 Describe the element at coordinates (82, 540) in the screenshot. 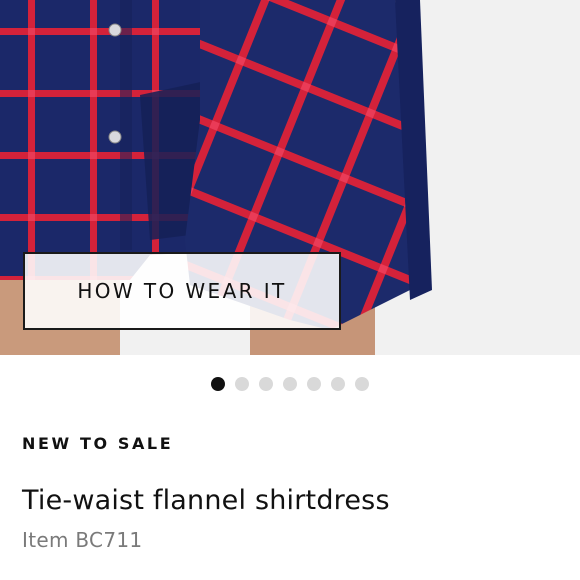

I see `item-number: Item BC711` at that location.